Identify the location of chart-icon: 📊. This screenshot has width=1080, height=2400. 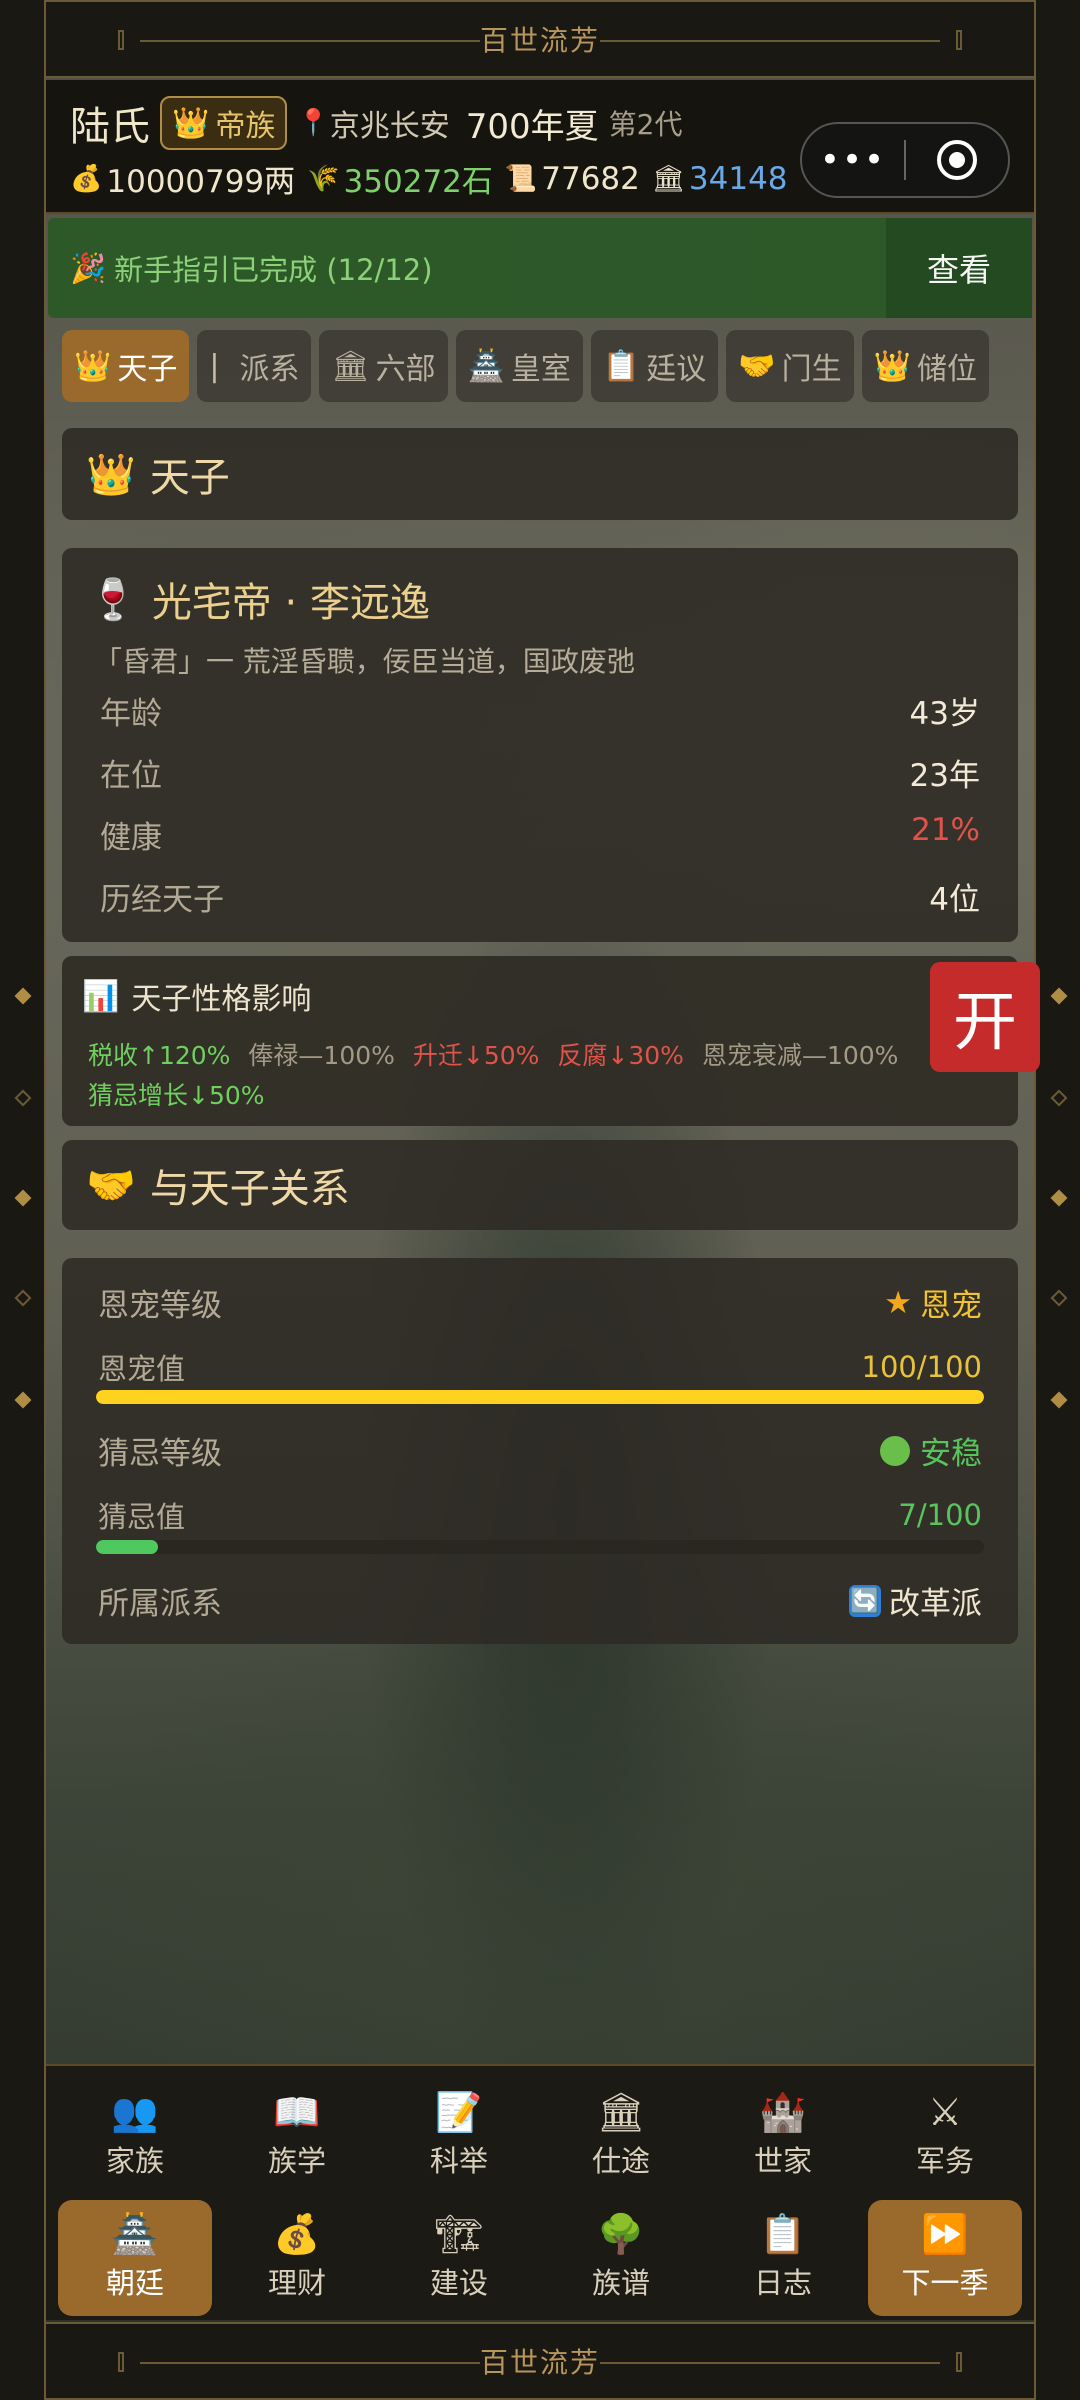
(101, 996).